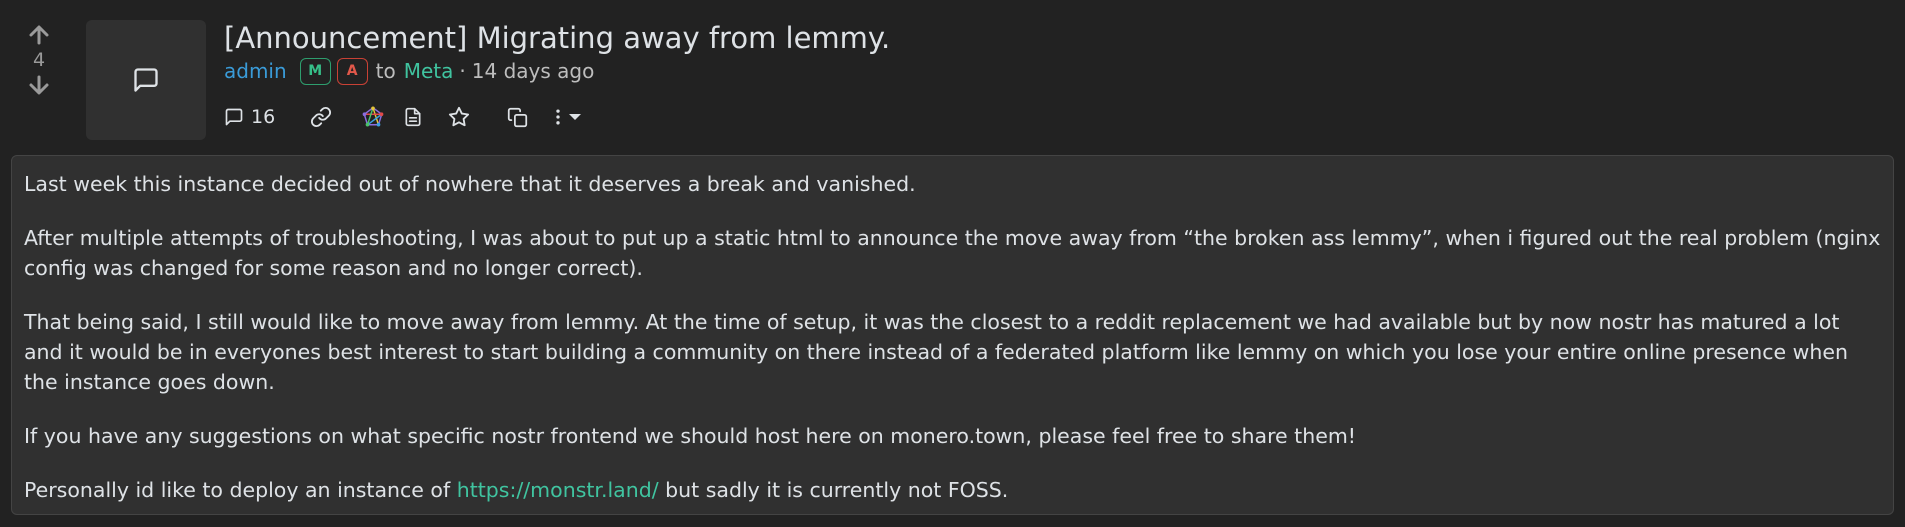  What do you see at coordinates (352, 71) in the screenshot?
I see `admin-badge: A` at bounding box center [352, 71].